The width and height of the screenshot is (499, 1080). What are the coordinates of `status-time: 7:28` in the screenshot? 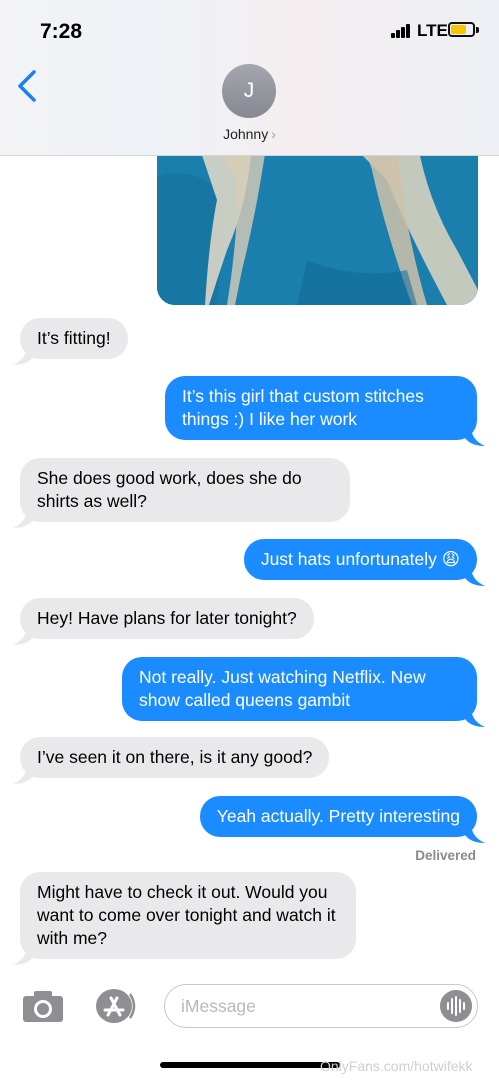 It's located at (61, 31).